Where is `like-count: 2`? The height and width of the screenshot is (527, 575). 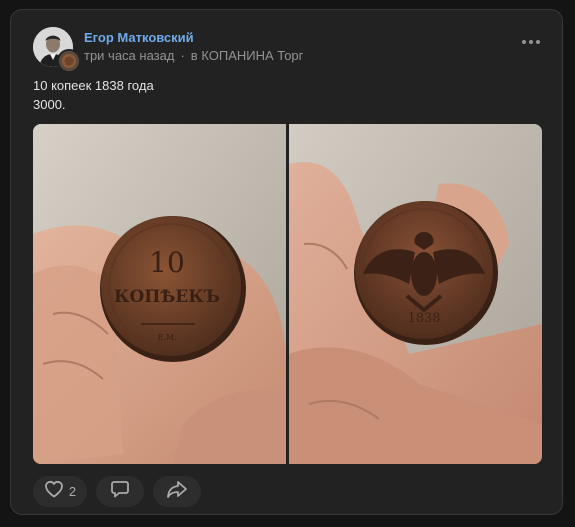
like-count: 2 is located at coordinates (72, 491).